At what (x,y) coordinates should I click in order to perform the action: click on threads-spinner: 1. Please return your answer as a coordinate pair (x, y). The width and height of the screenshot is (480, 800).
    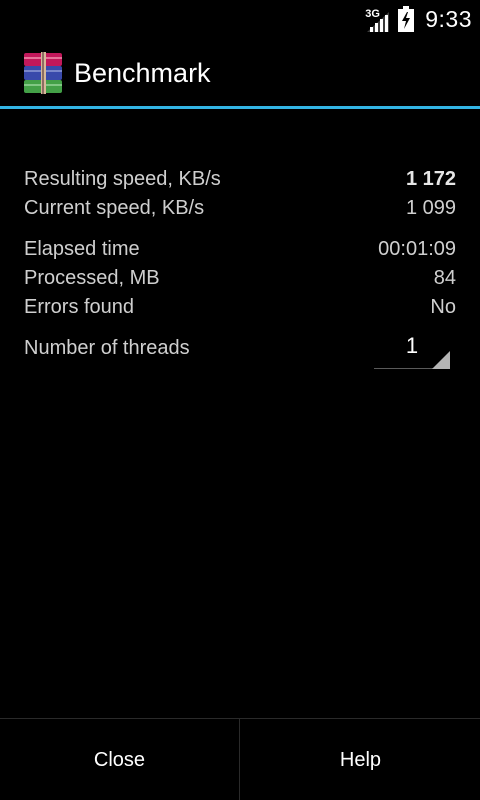
    Looking at the image, I should click on (412, 350).